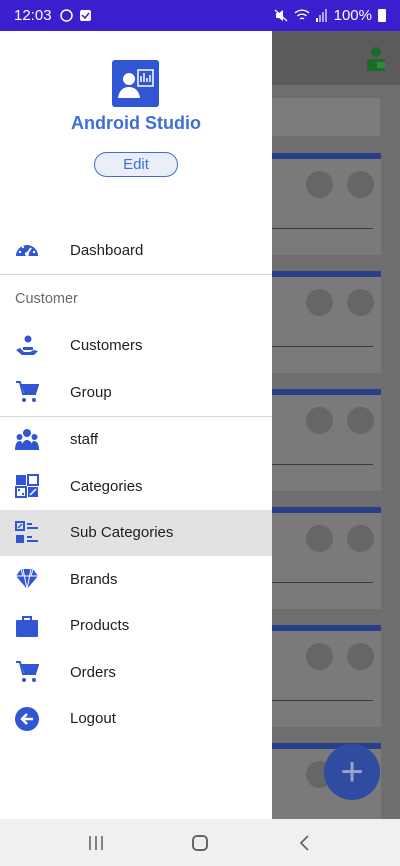 The width and height of the screenshot is (400, 866). I want to click on drawer-item-sub-categories: Sub Categories, so click(136, 532).